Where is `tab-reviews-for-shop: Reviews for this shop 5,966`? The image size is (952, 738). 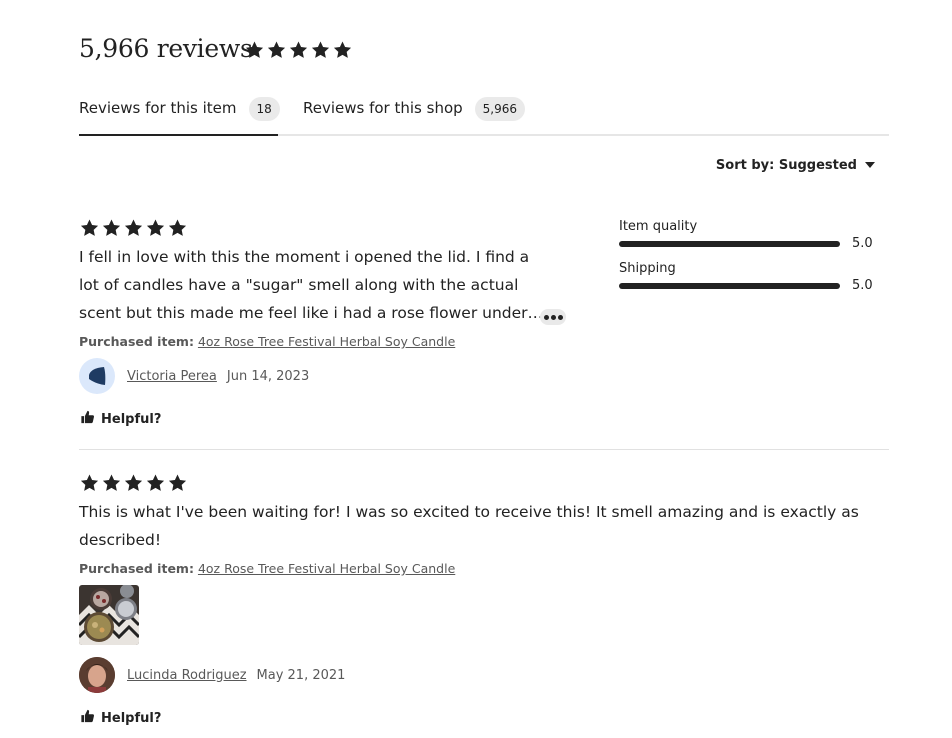
tab-reviews-for-shop: Reviews for this shop 5,966 is located at coordinates (414, 115).